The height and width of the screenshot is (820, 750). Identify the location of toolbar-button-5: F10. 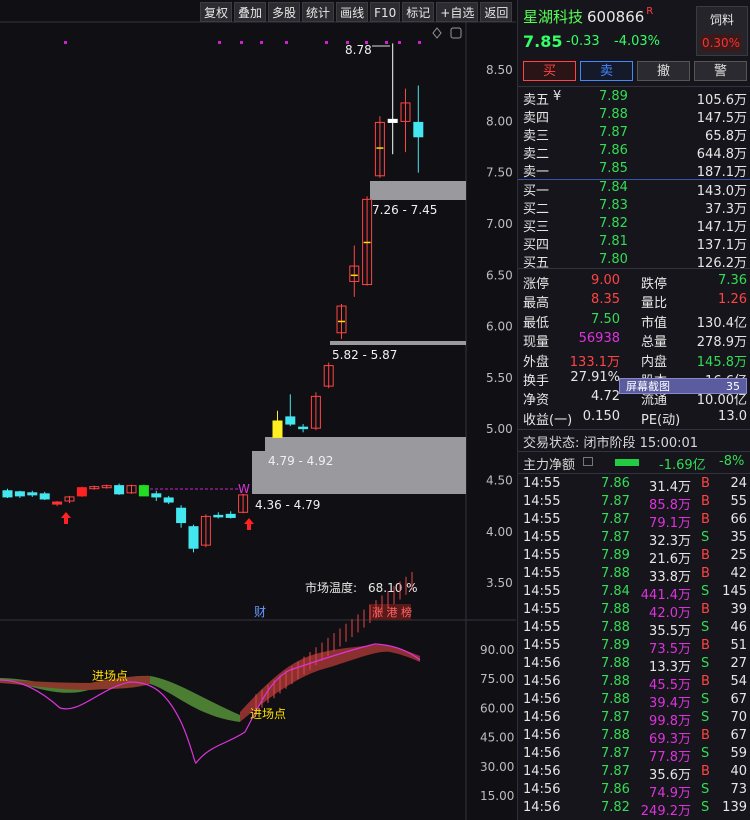
(385, 12).